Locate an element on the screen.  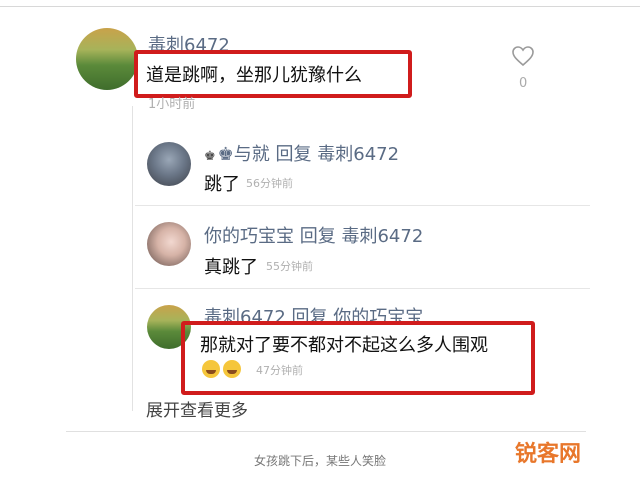
reply-2-target: 毒刺6472 is located at coordinates (382, 236).